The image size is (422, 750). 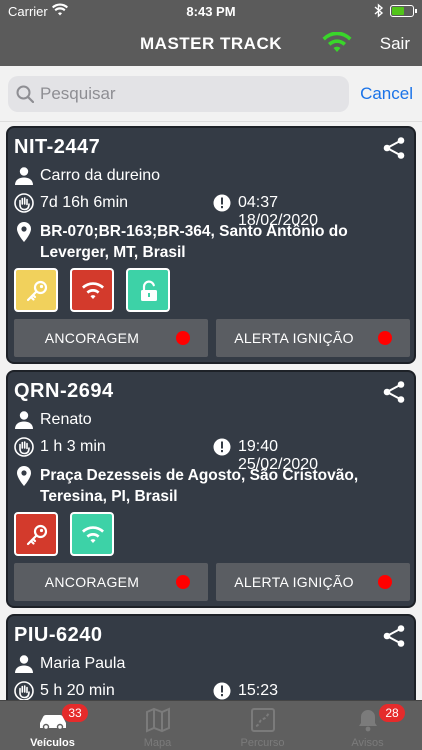 What do you see at coordinates (52, 725) in the screenshot?
I see `tab-vehicles: 33 Veículos` at bounding box center [52, 725].